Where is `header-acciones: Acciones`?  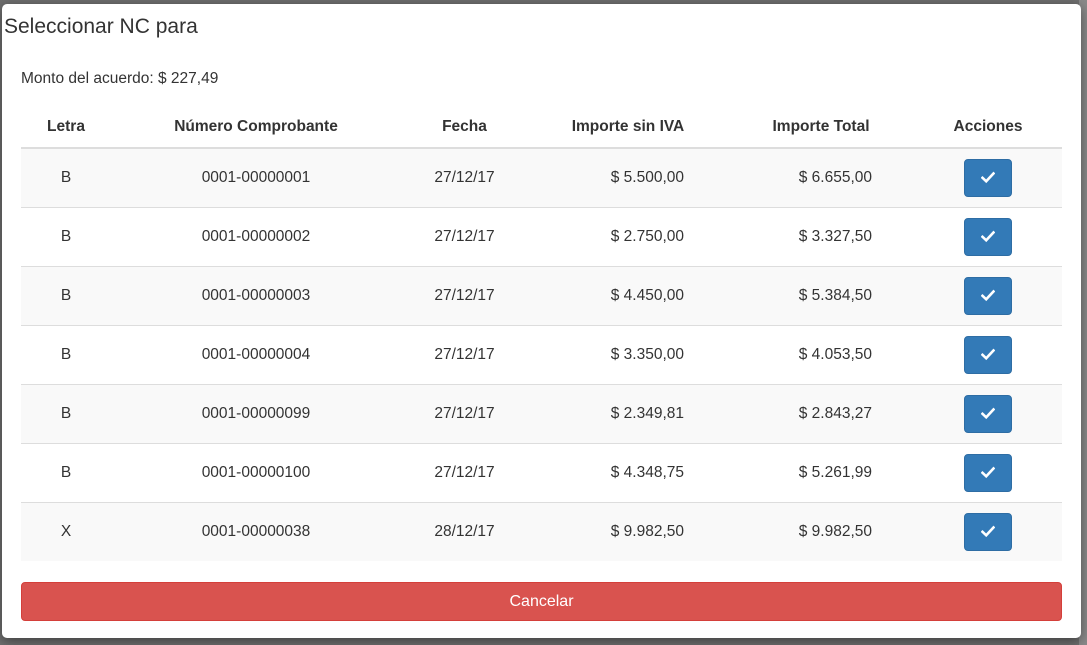 header-acciones: Acciones is located at coordinates (988, 127).